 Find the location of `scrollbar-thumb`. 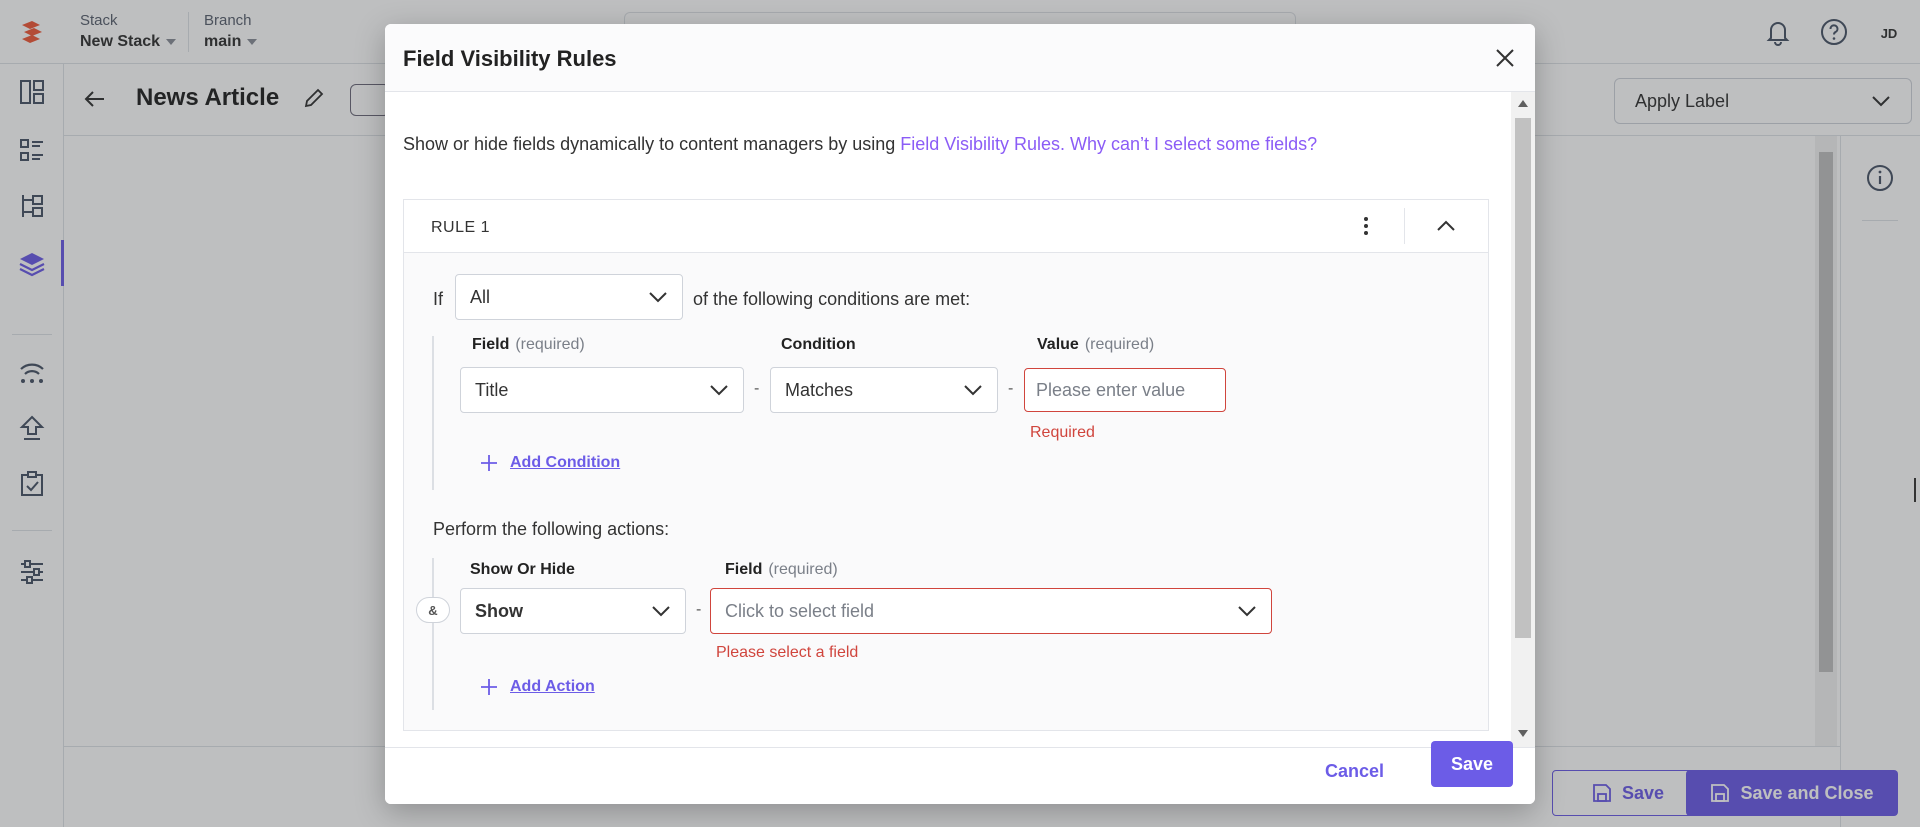

scrollbar-thumb is located at coordinates (1523, 378).